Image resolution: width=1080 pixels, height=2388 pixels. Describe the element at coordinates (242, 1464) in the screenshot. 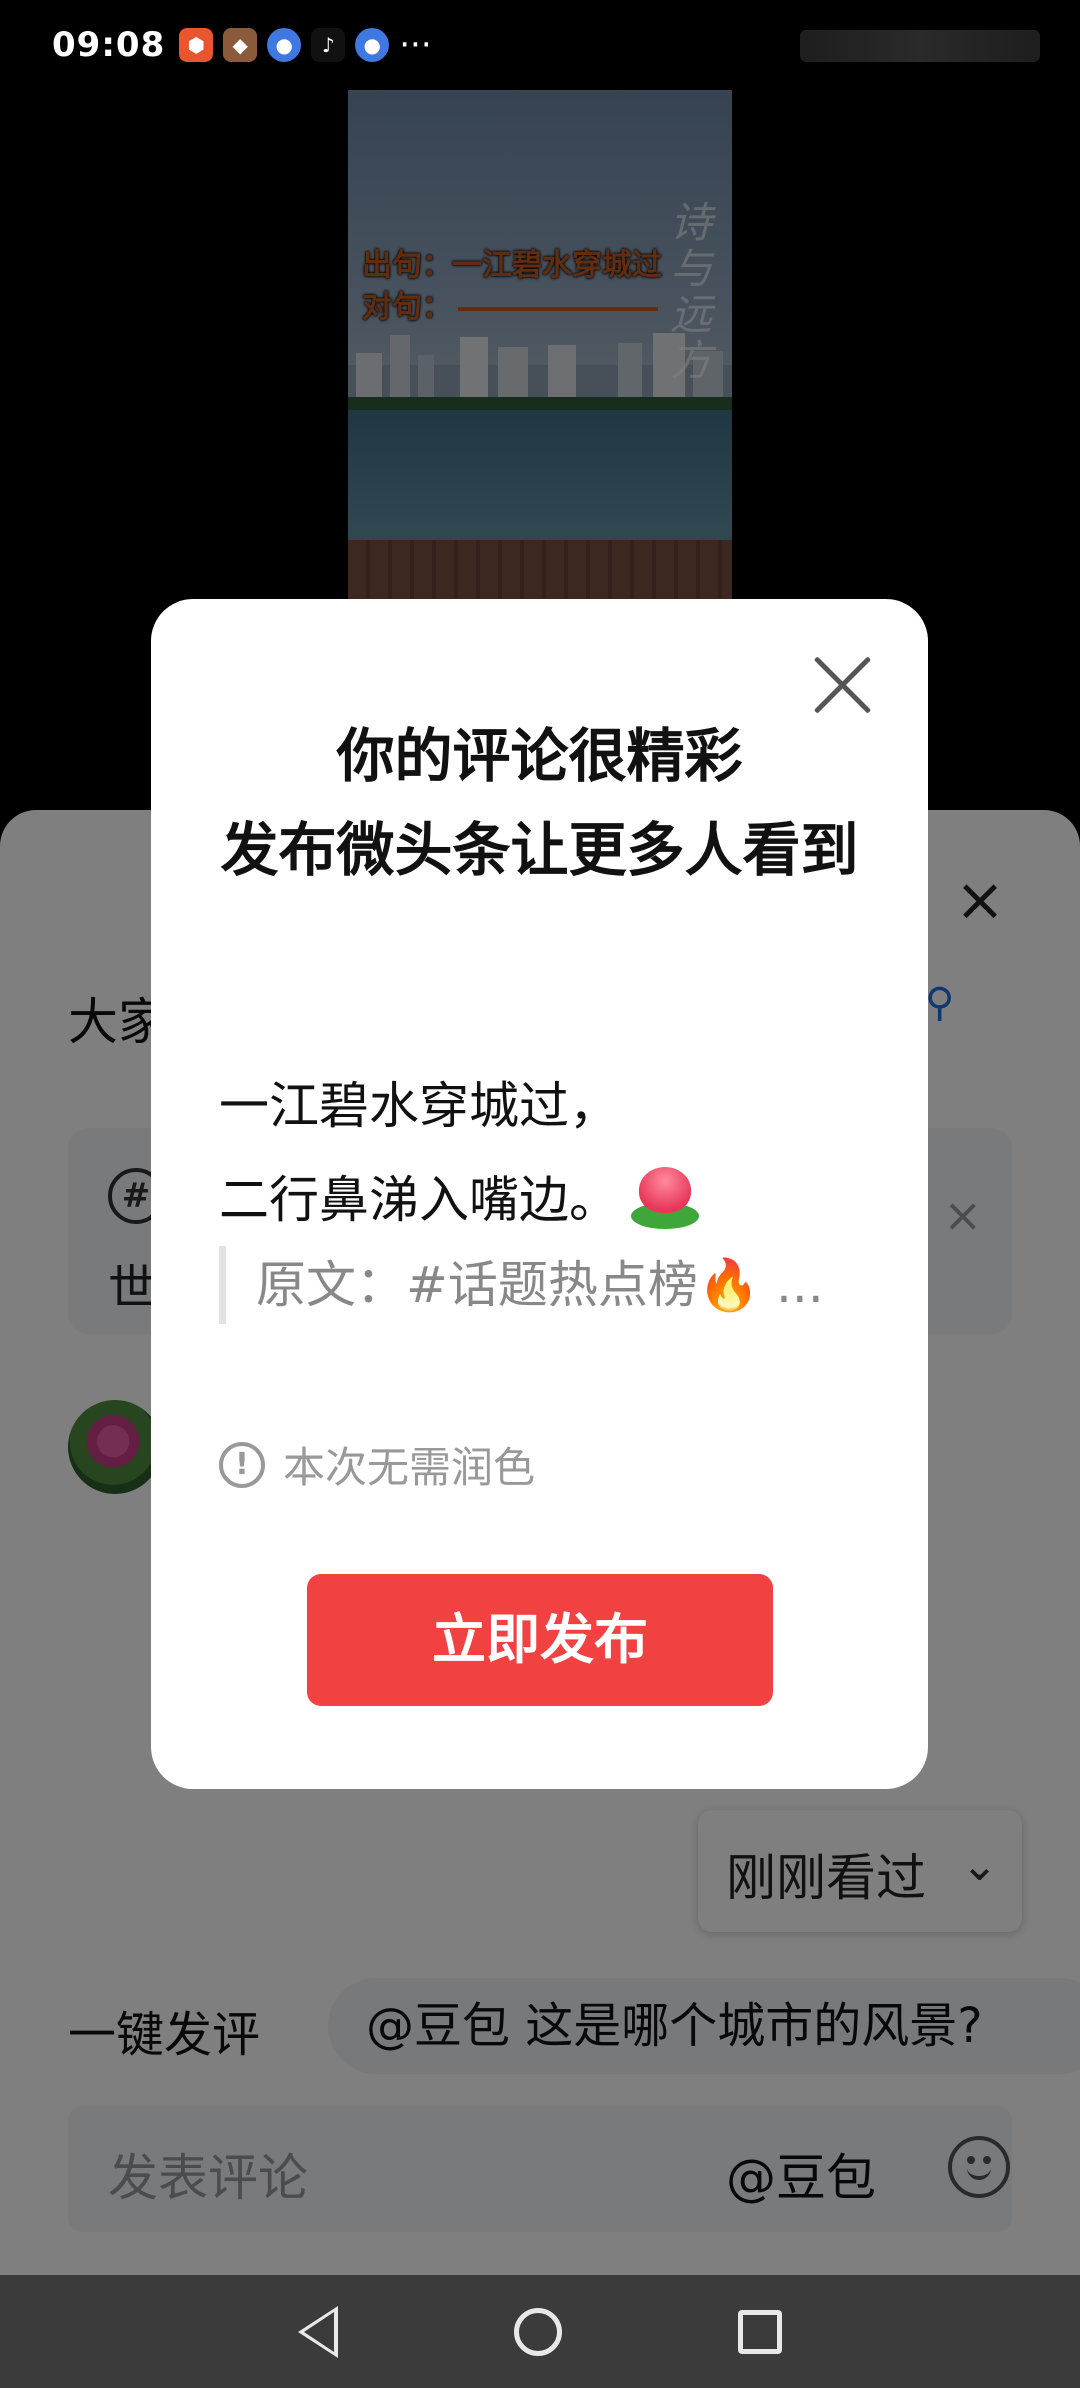

I see `info-icon: !` at that location.